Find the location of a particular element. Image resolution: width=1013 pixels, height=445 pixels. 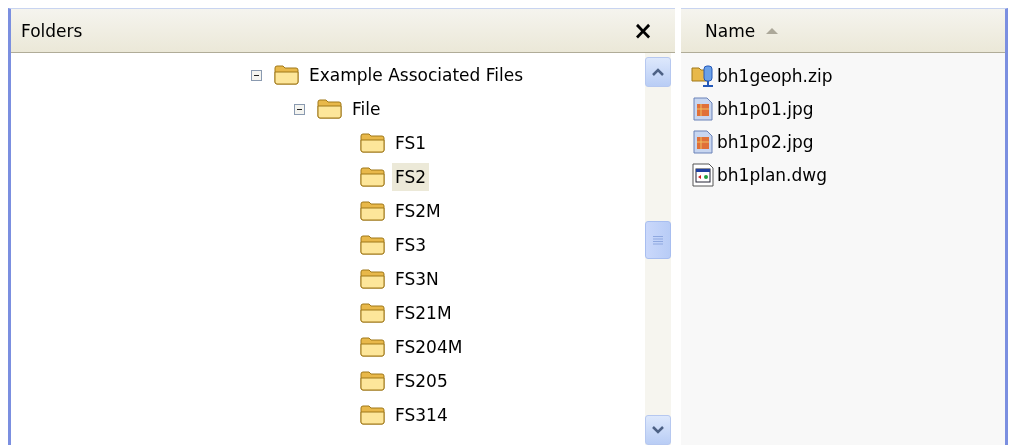

folder-item: FS21M is located at coordinates (423, 313).